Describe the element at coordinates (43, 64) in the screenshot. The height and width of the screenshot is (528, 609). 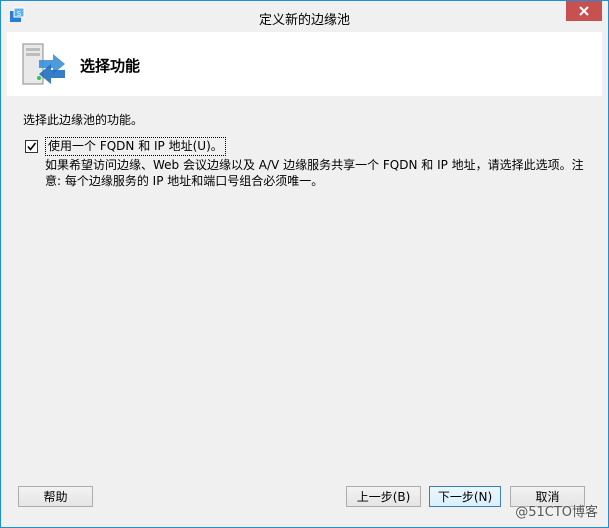
I see `server-arrows-icon` at that location.